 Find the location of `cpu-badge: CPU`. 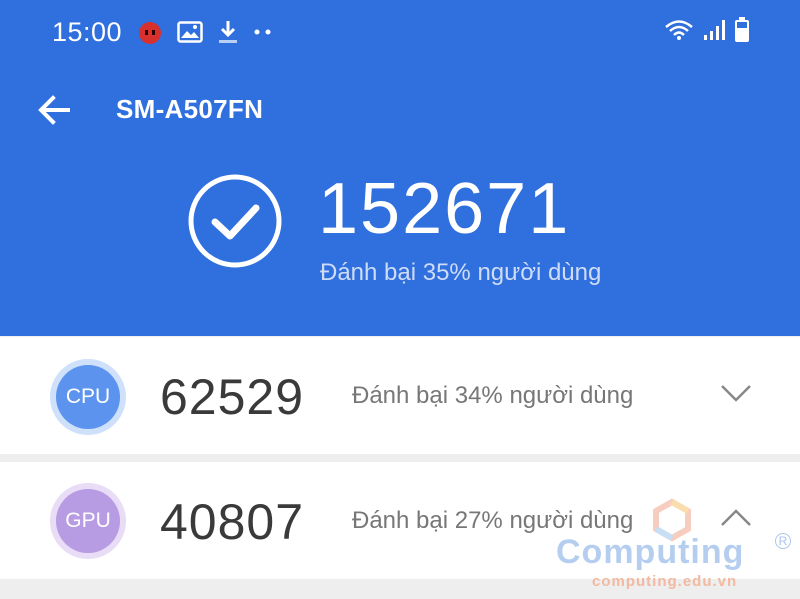

cpu-badge: CPU is located at coordinates (88, 397).